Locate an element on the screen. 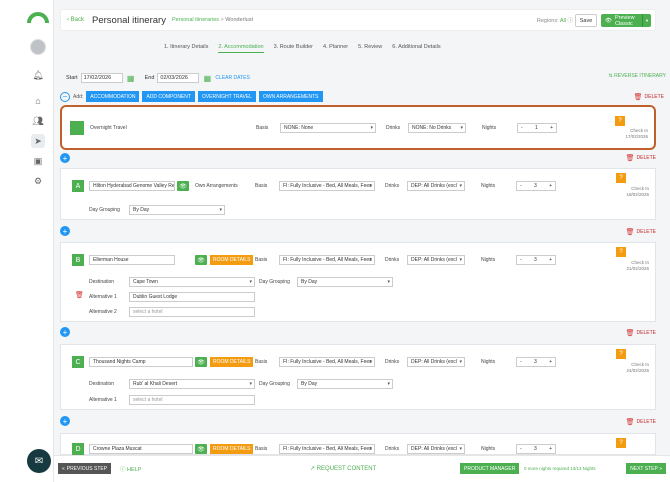  add-accommodation-button: ACCOMMODATION is located at coordinates (113, 96).